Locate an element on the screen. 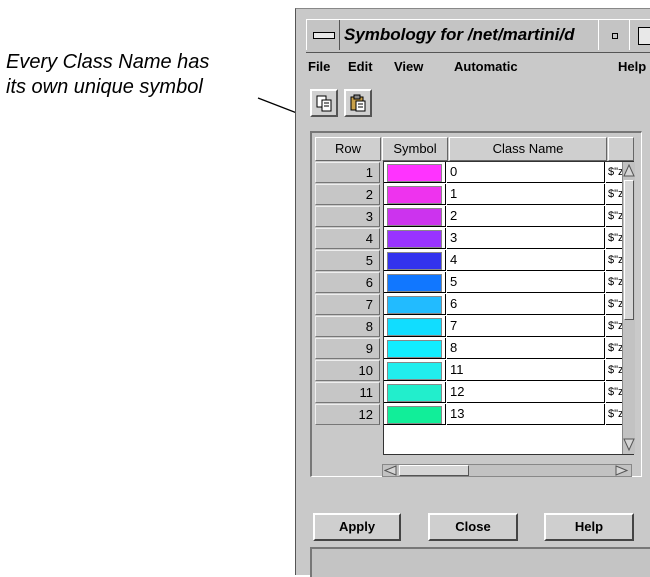 This screenshot has height=577, width=650. status-bar is located at coordinates (480, 562).